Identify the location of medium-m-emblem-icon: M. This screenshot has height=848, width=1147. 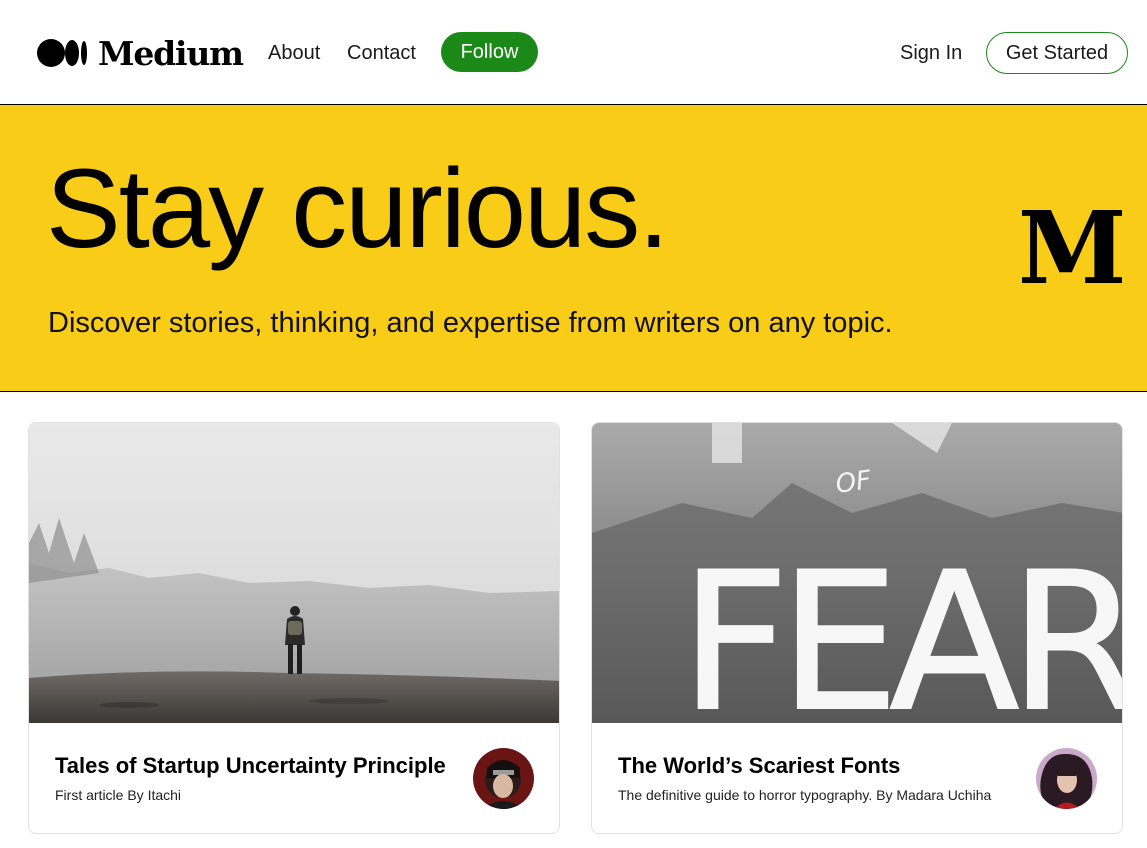
(1072, 247).